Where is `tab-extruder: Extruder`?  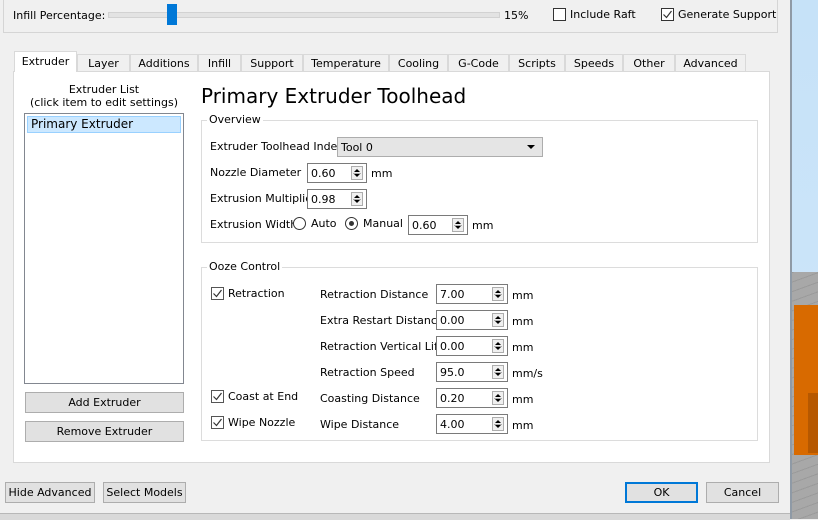
tab-extruder: Extruder is located at coordinates (45, 61).